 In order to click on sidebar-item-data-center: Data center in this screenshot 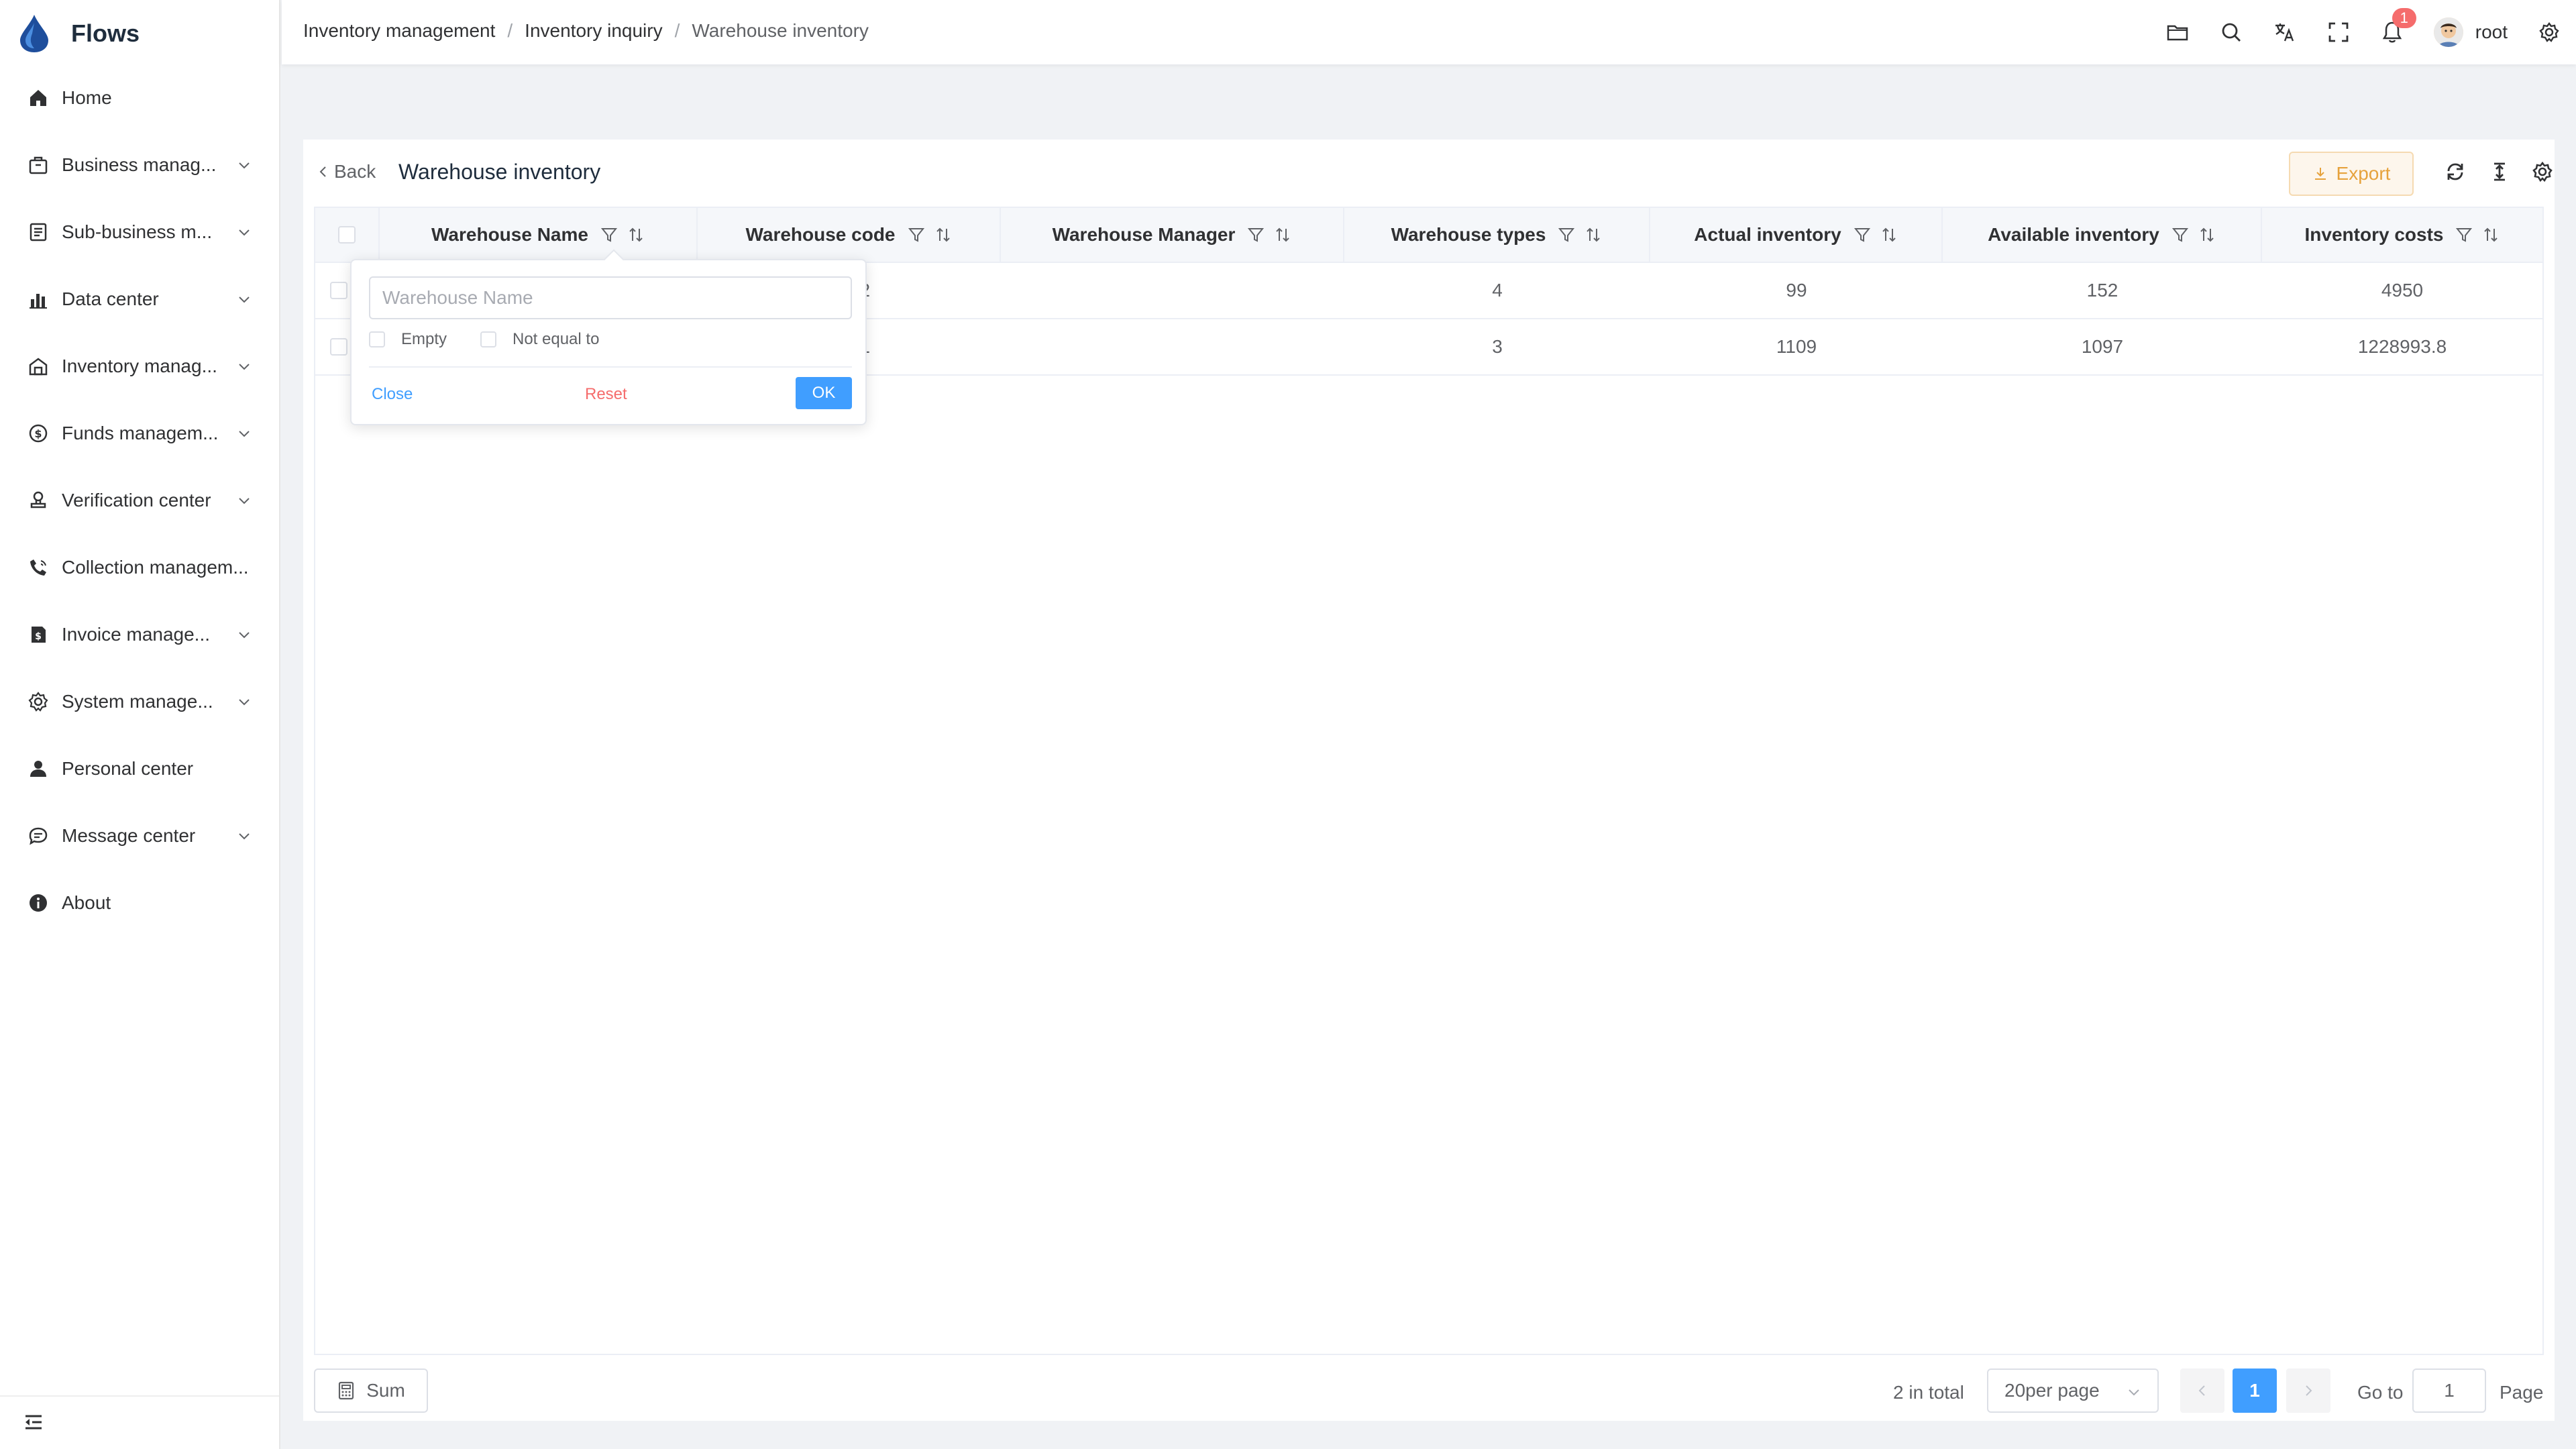, I will do `click(139, 299)`.